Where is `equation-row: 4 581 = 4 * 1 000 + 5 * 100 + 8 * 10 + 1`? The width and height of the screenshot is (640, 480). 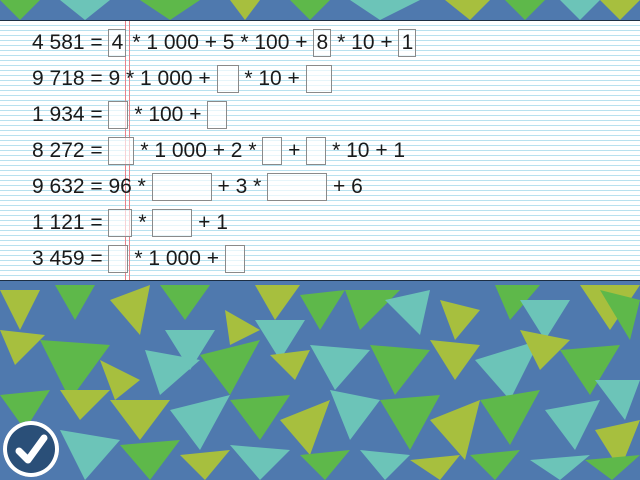 equation-row: 4 581 = 4 * 1 000 + 5 * 100 + 8 * 10 + 1 is located at coordinates (224, 43).